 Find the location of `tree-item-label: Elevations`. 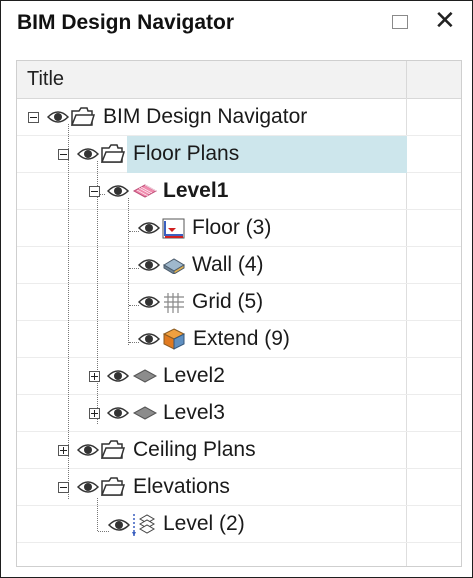

tree-item-label: Elevations is located at coordinates (181, 486).